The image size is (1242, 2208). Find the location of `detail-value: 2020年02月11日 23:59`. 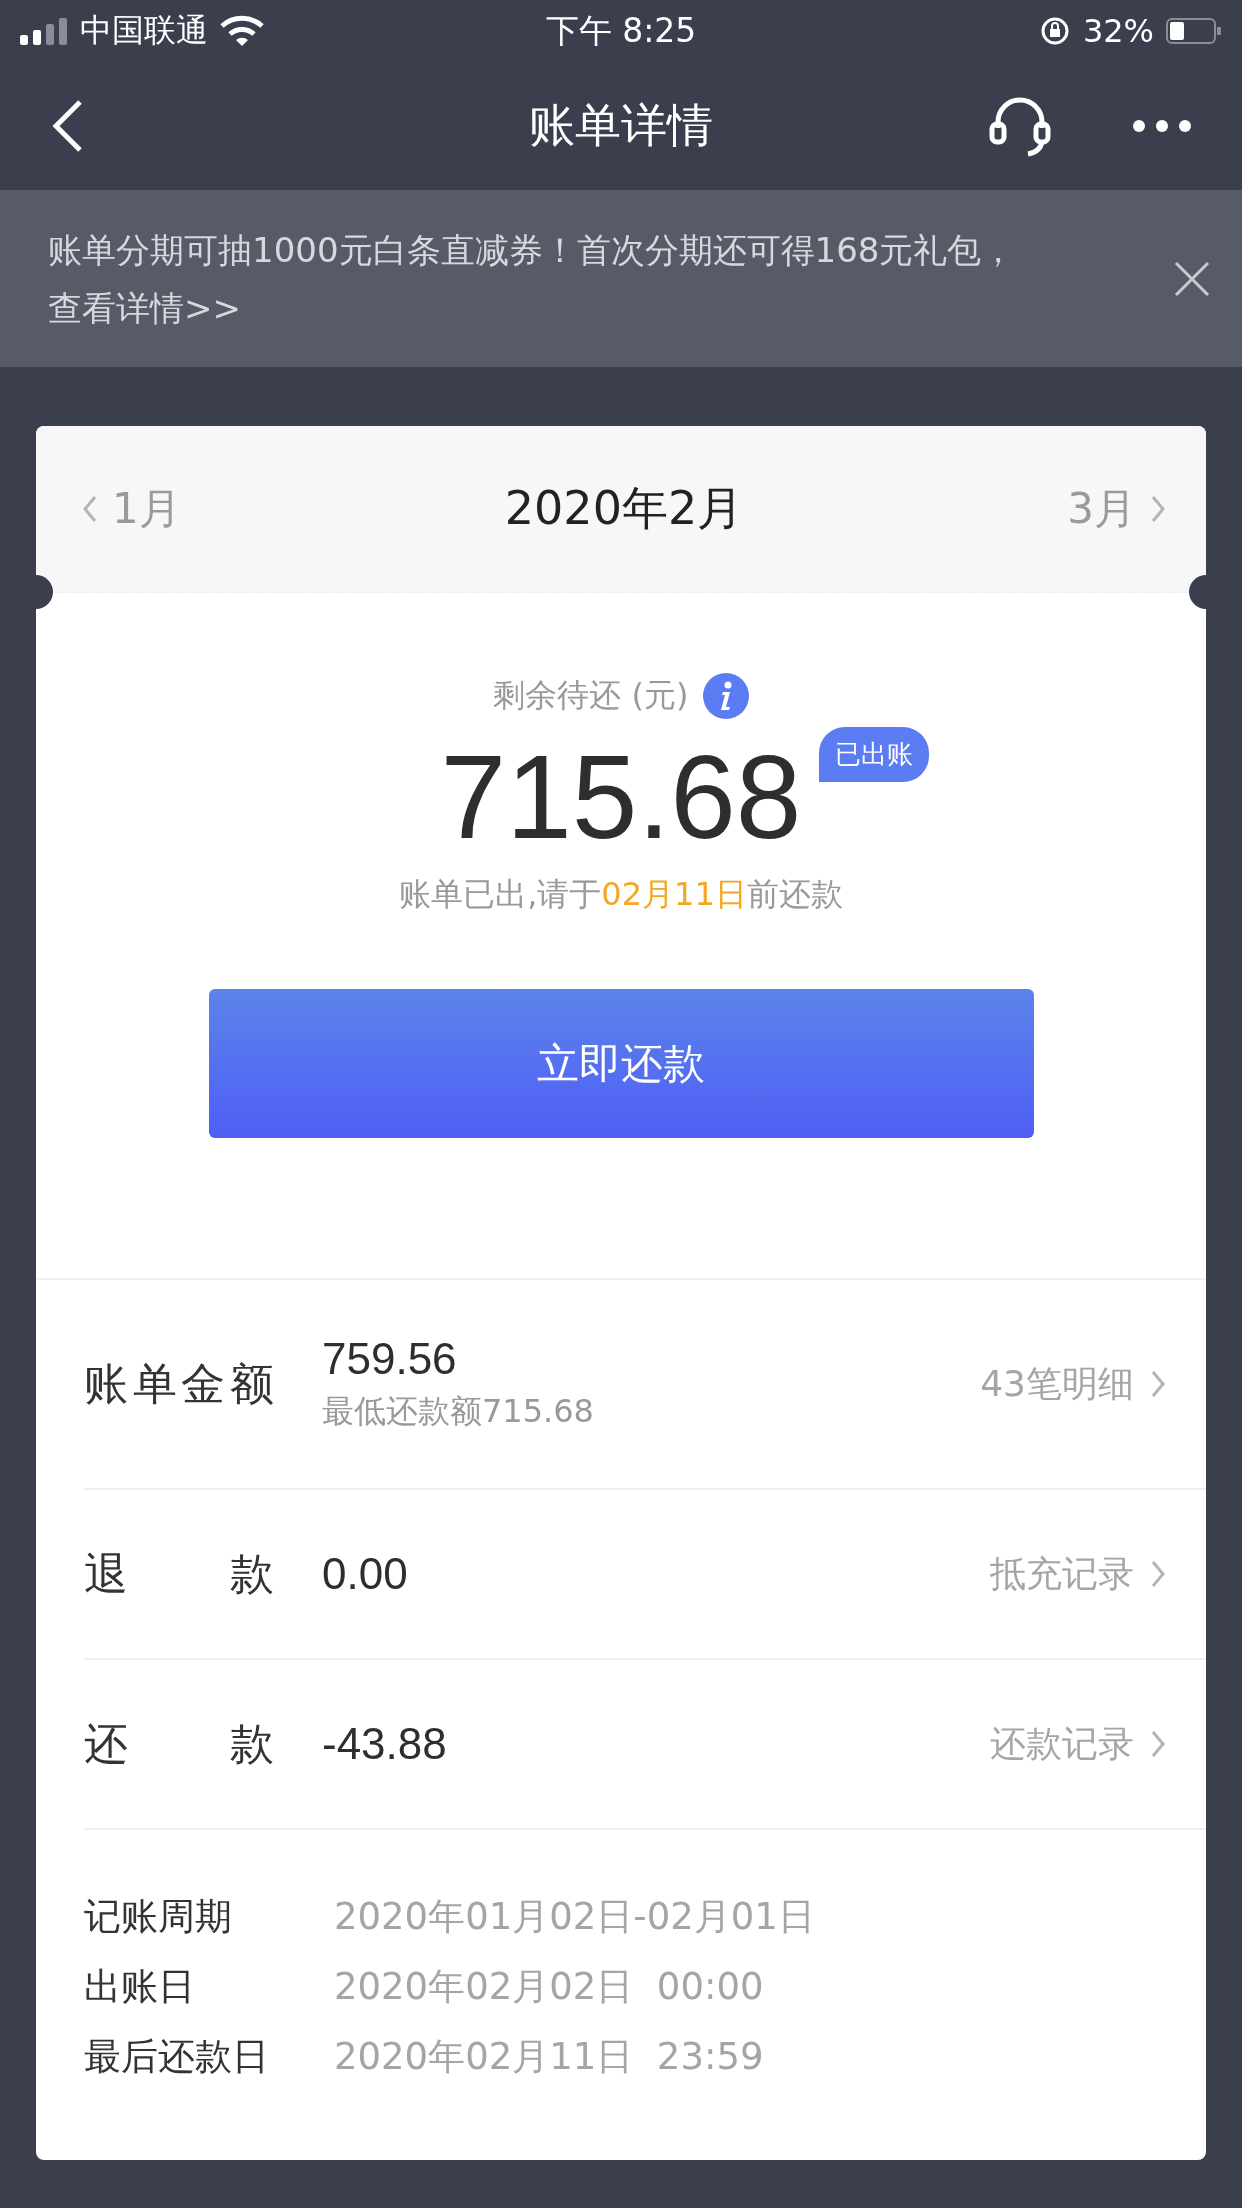

detail-value: 2020年02月11日 23:59 is located at coordinates (549, 2057).